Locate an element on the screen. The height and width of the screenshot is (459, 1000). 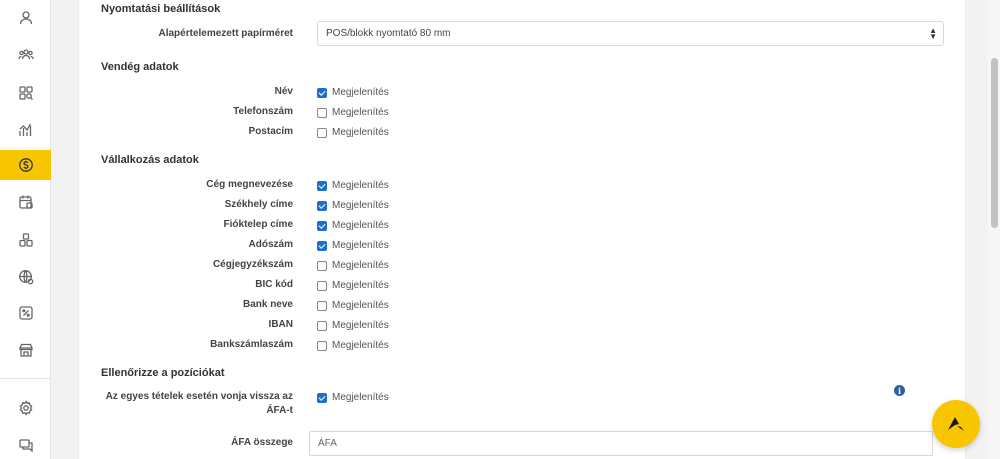
vat-rollback-checkbox-label: Megjelenítés is located at coordinates (360, 397).